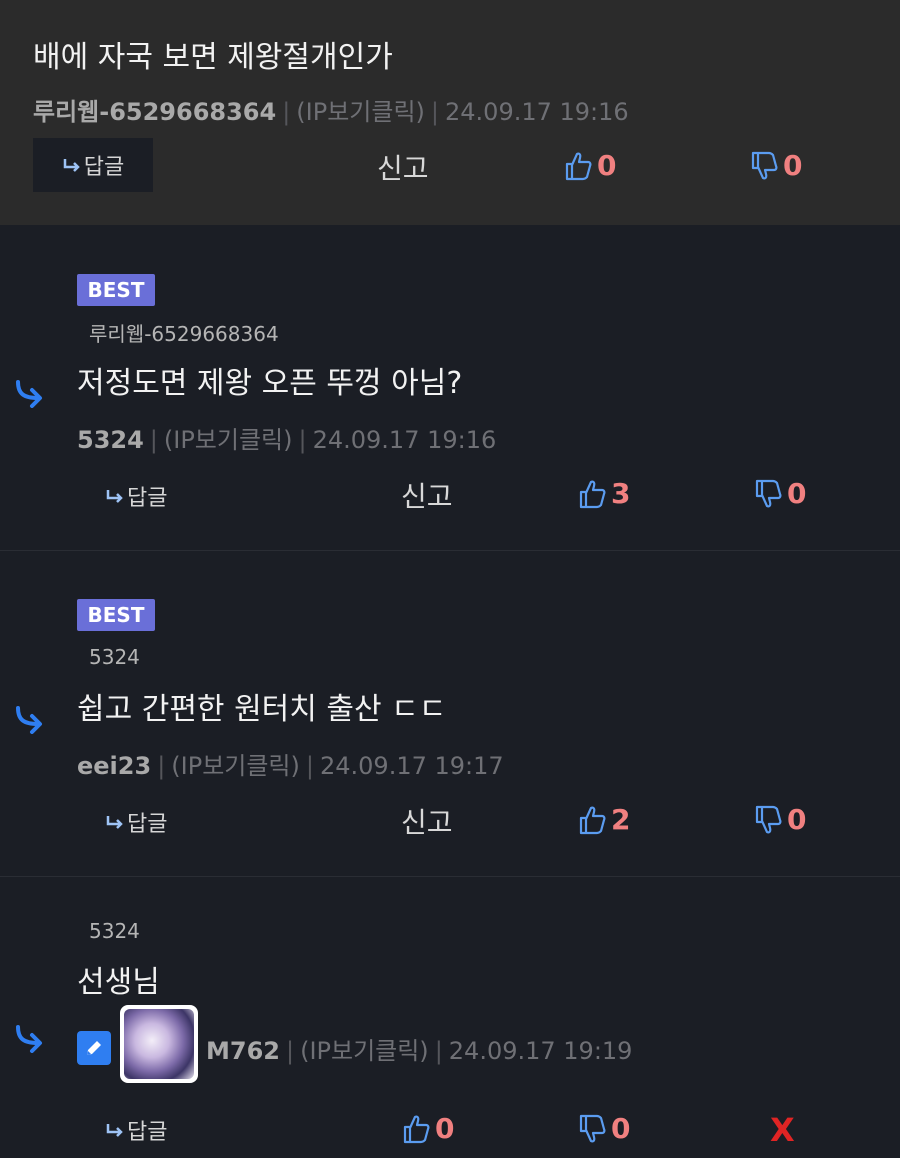  Describe the element at coordinates (621, 493) in the screenshot. I see `like-count: 3` at that location.